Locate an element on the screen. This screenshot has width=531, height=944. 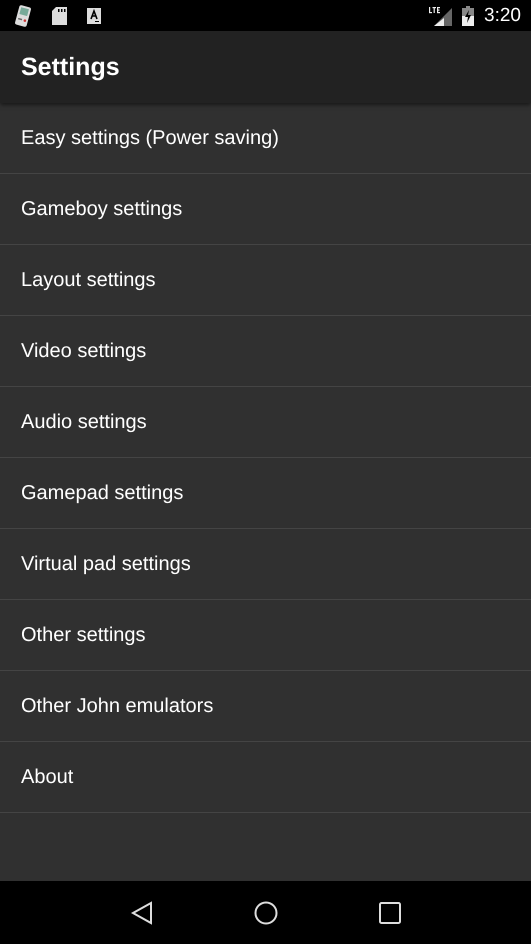
screen-title: Settings is located at coordinates (70, 67).